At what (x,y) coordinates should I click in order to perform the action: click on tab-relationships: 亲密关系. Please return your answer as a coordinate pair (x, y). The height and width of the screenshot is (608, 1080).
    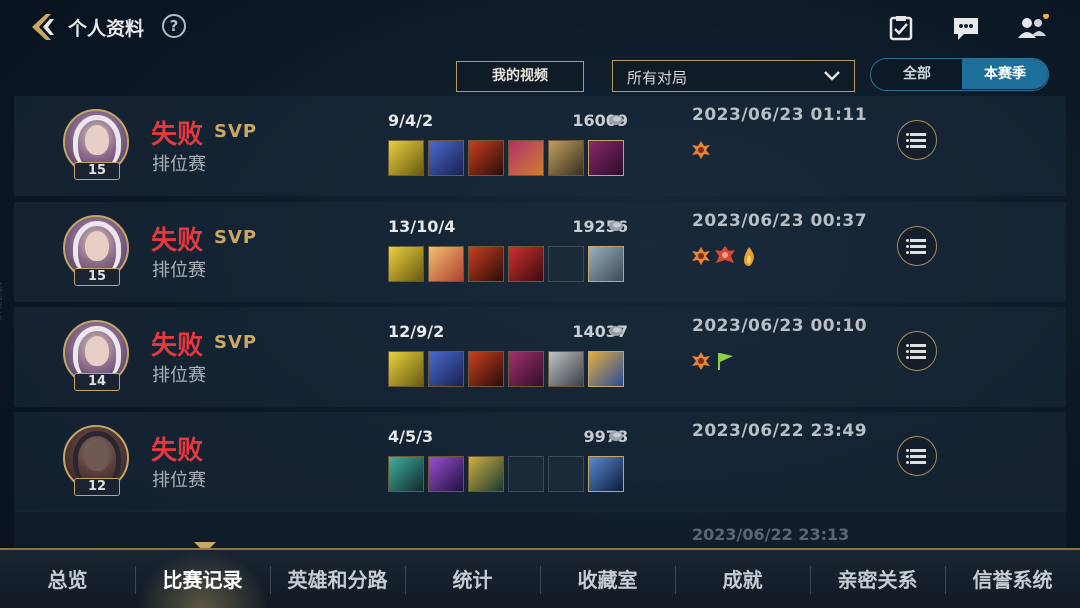
    Looking at the image, I should click on (877, 579).